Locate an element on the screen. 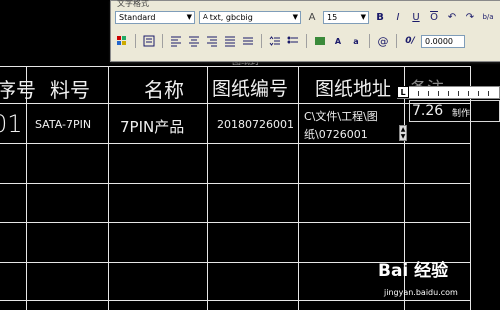 This screenshot has height=310, width=500. columns-icon is located at coordinates (149, 41).